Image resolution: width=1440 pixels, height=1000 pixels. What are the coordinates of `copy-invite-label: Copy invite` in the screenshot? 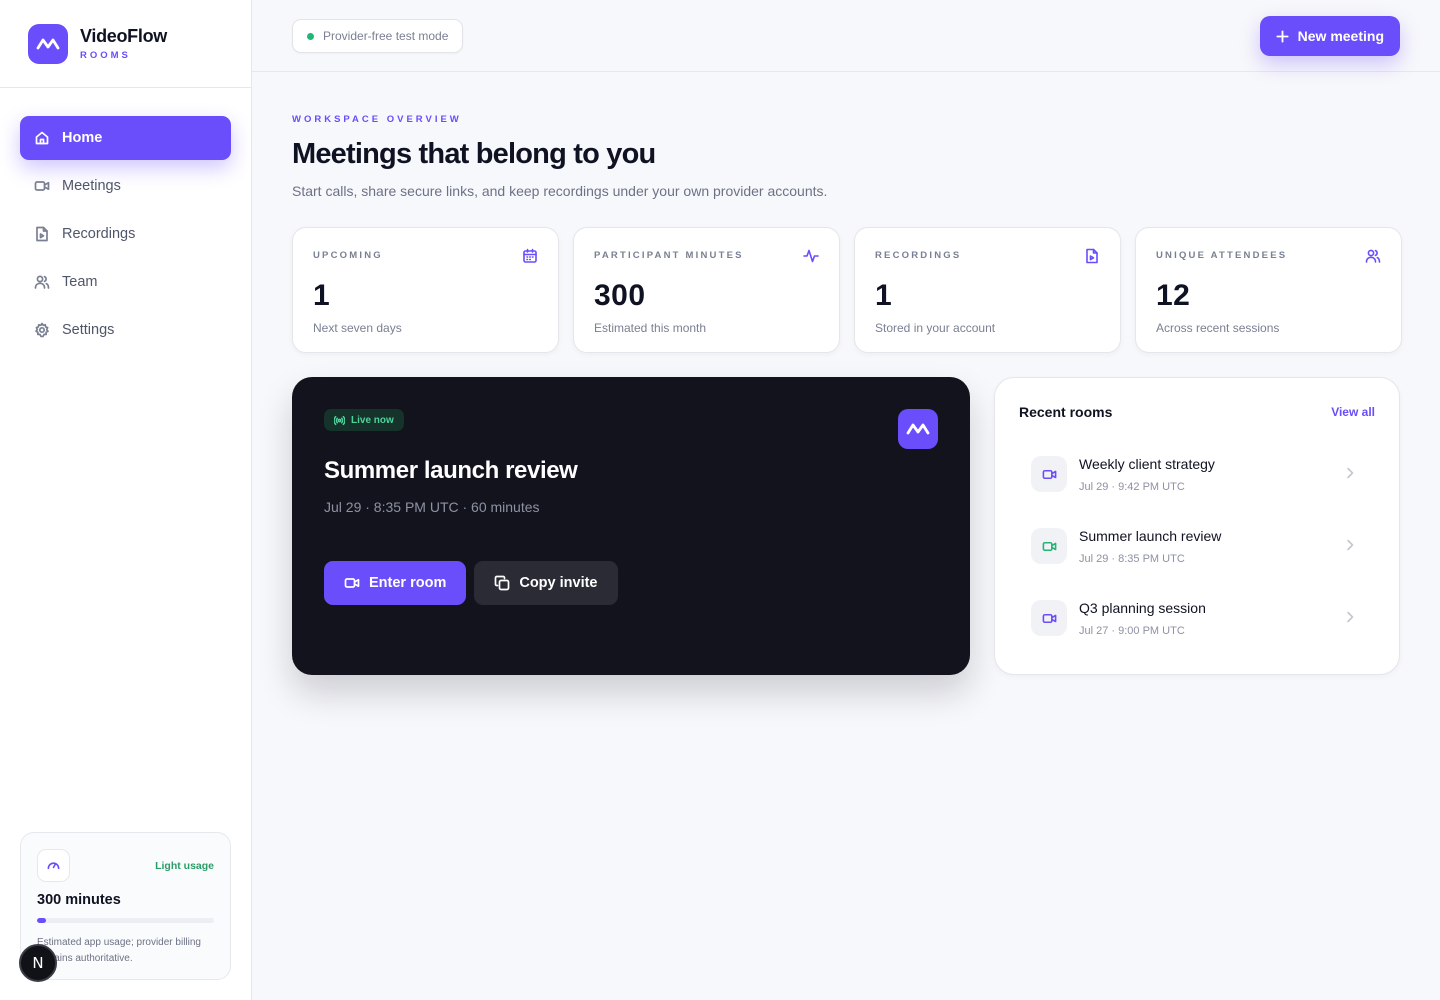 It's located at (558, 583).